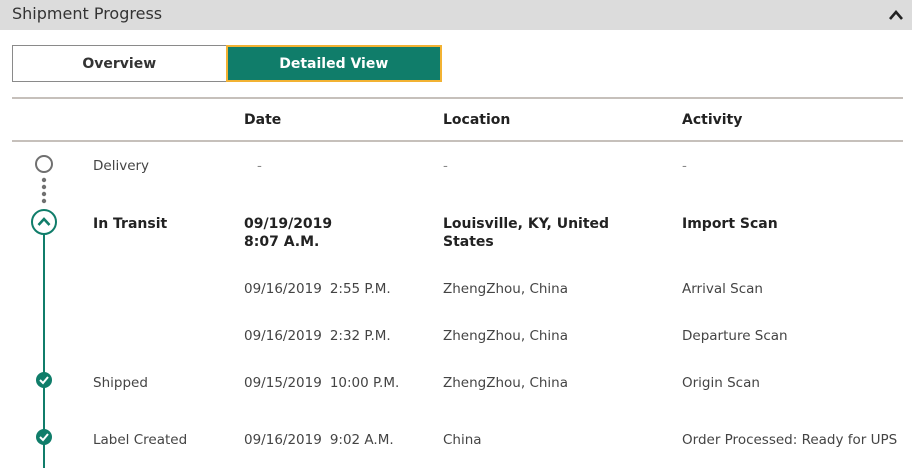  Describe the element at coordinates (477, 120) in the screenshot. I see `column-header-location: Location` at that location.